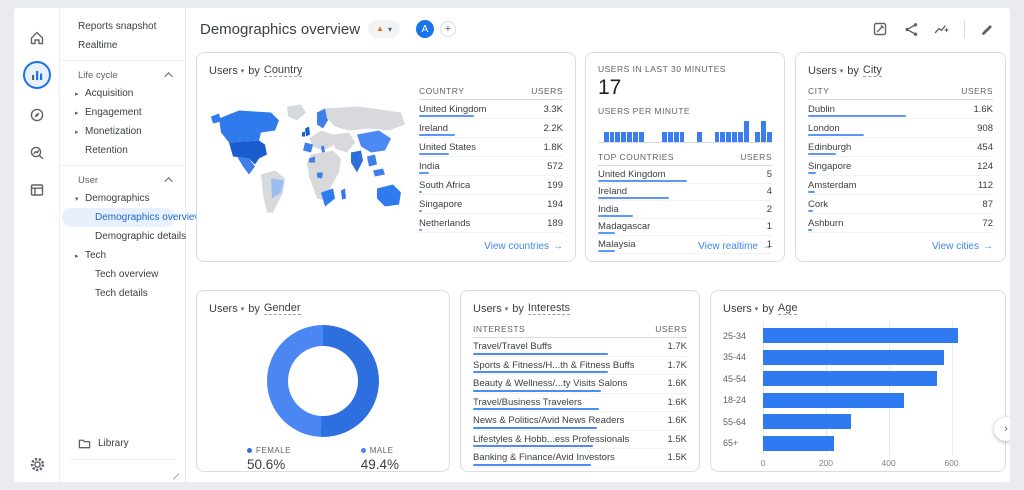  Describe the element at coordinates (37, 115) in the screenshot. I see `explore-icon` at that location.